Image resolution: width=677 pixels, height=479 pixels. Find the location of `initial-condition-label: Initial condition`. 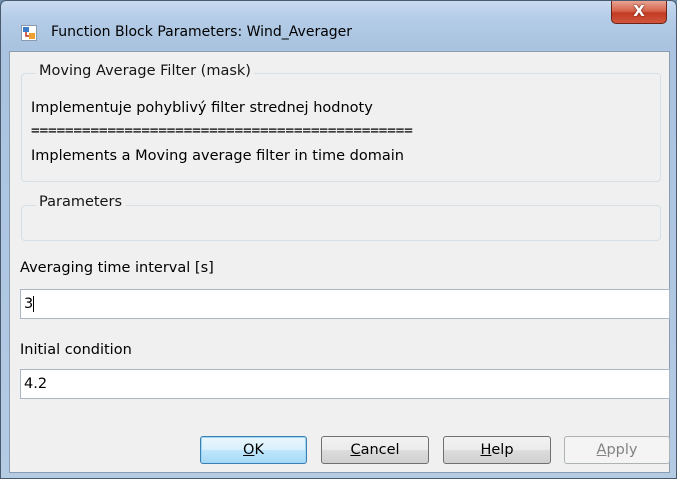

initial-condition-label: Initial condition is located at coordinates (76, 350).